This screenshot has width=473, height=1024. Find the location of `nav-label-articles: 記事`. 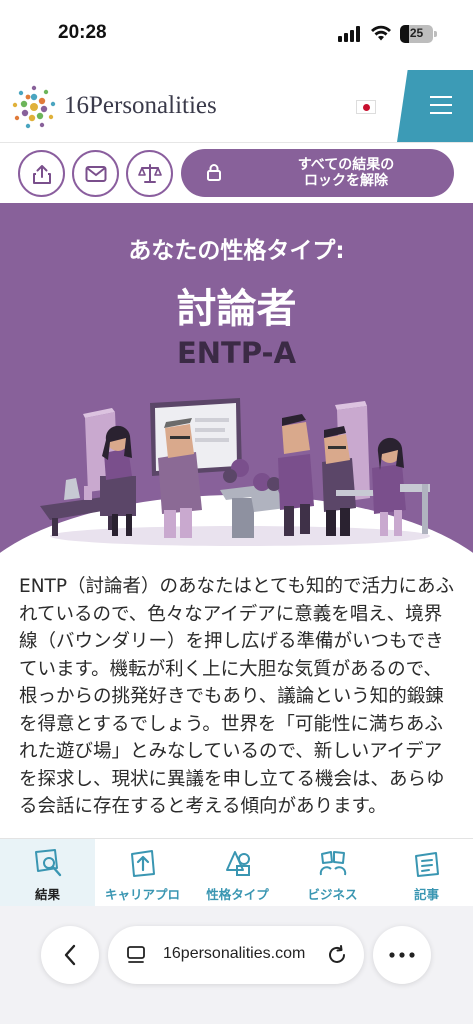

nav-label-articles: 記事 is located at coordinates (426, 894).